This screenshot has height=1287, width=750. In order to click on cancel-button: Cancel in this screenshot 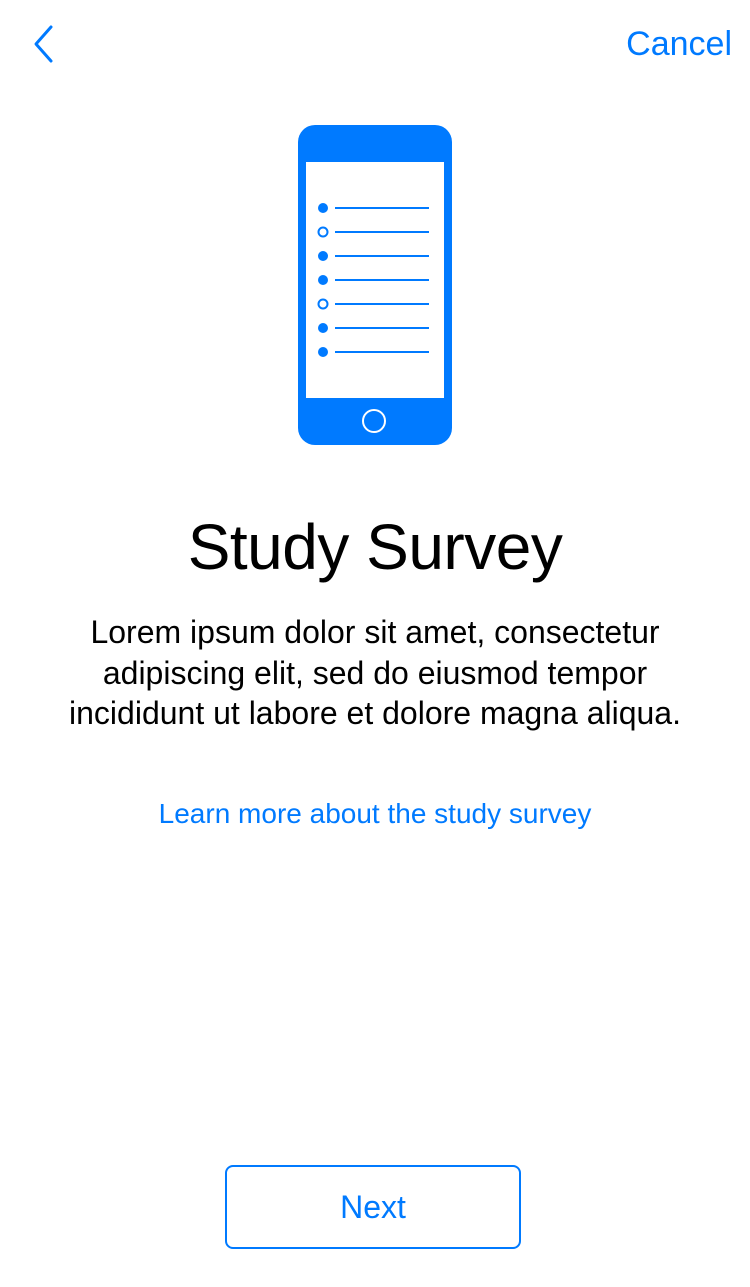, I will do `click(679, 44)`.